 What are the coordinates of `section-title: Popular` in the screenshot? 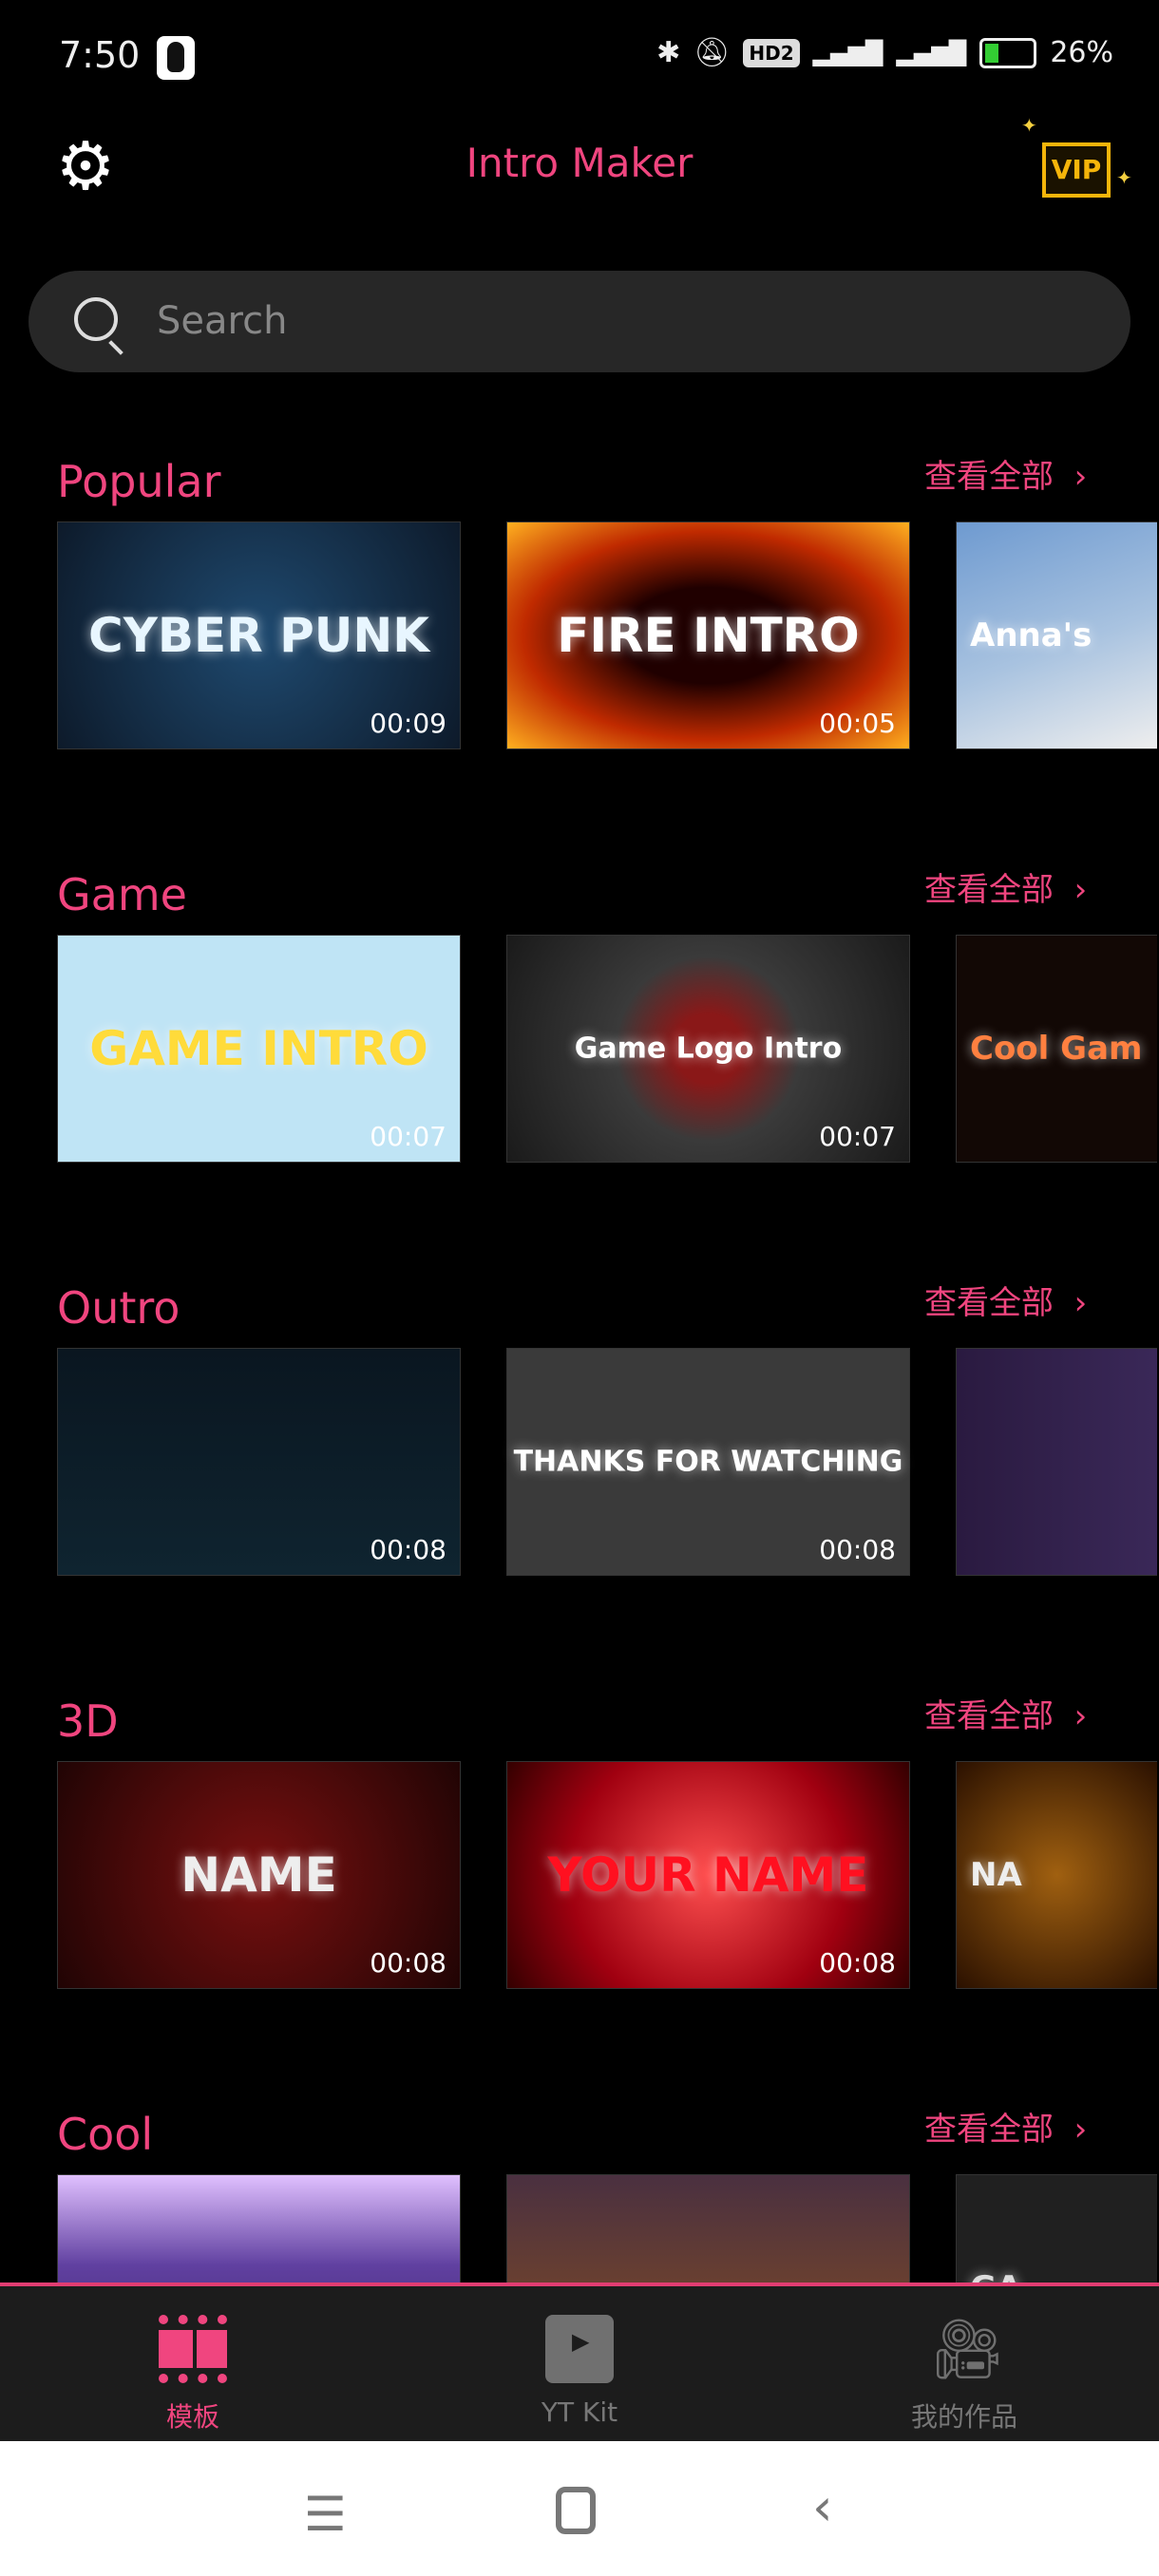 It's located at (139, 481).